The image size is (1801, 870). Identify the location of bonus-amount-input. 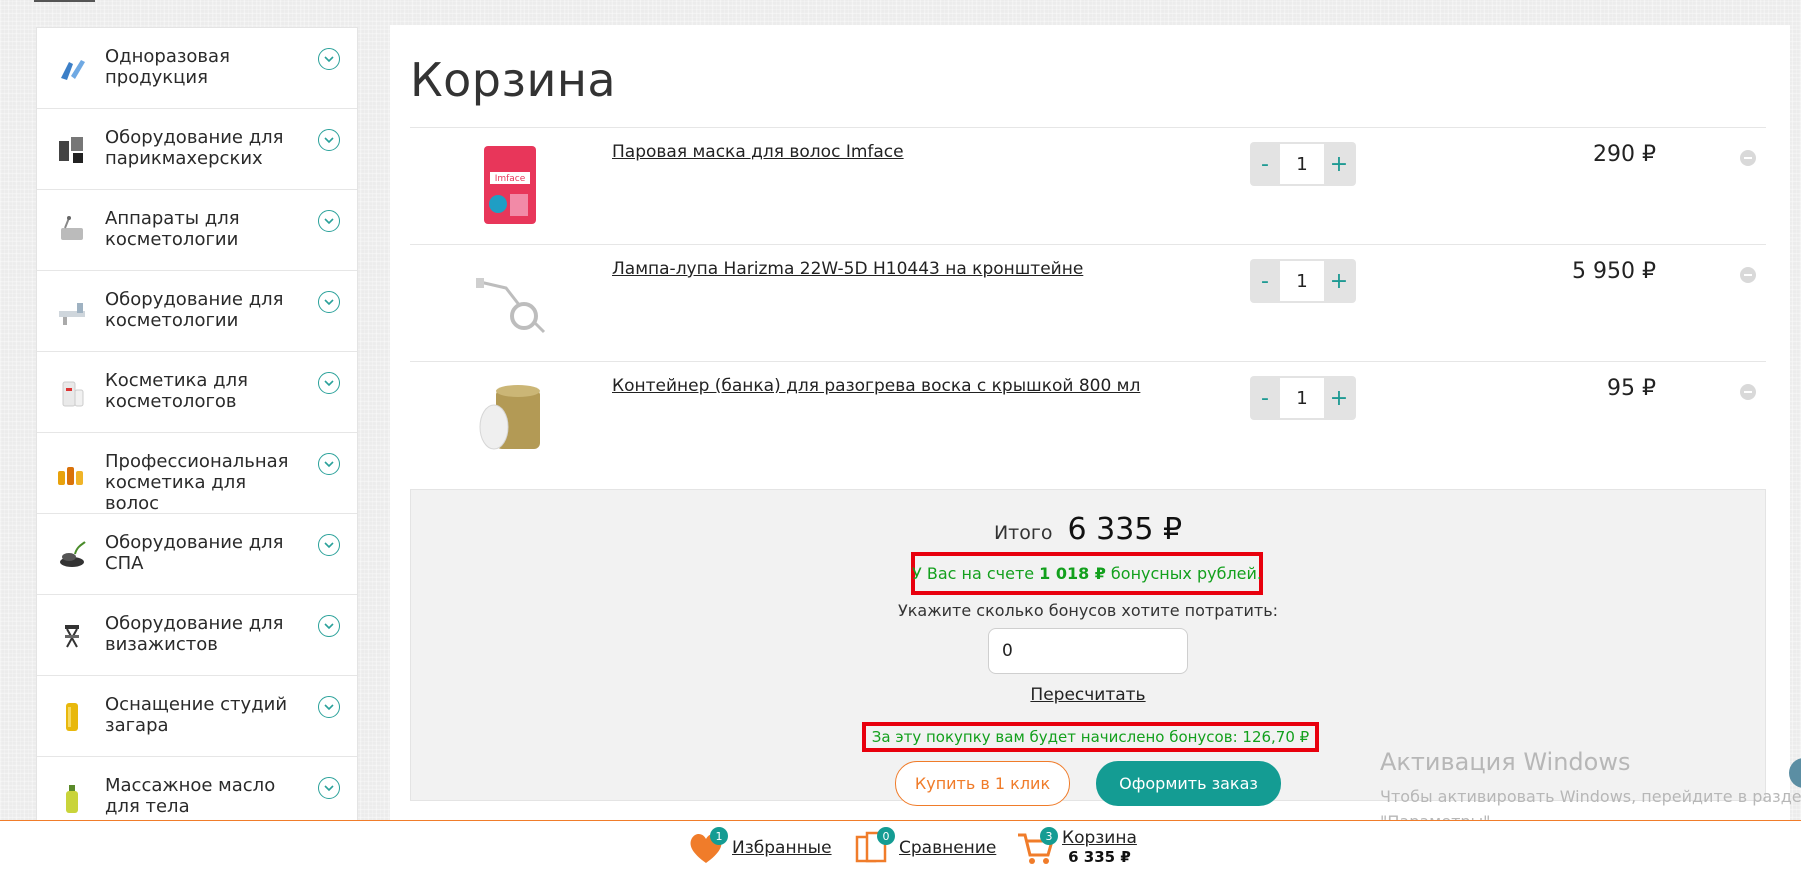
(1088, 651).